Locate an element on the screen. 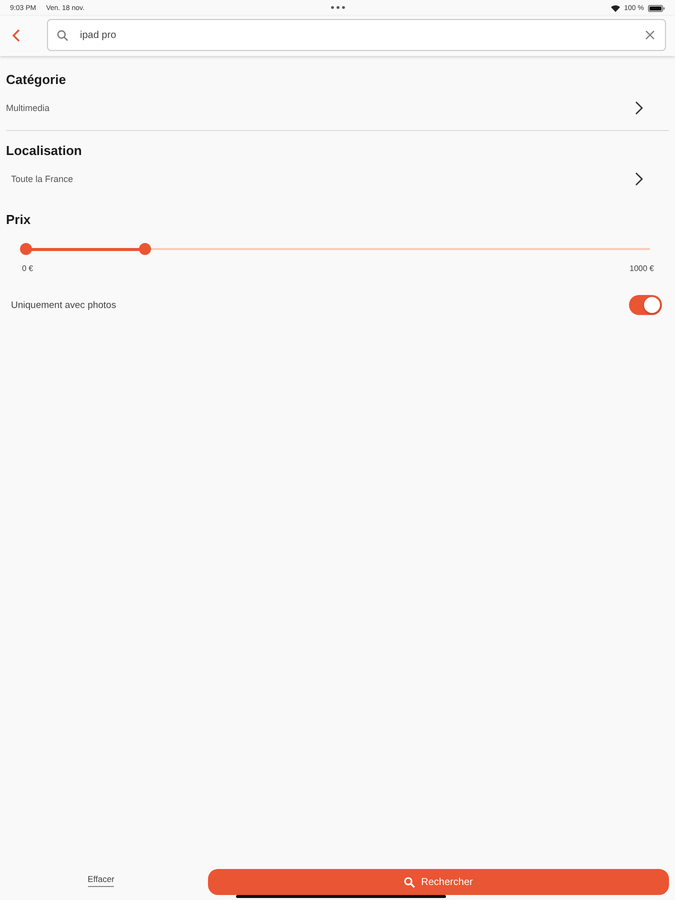  section-heading: Localisation is located at coordinates (44, 151).